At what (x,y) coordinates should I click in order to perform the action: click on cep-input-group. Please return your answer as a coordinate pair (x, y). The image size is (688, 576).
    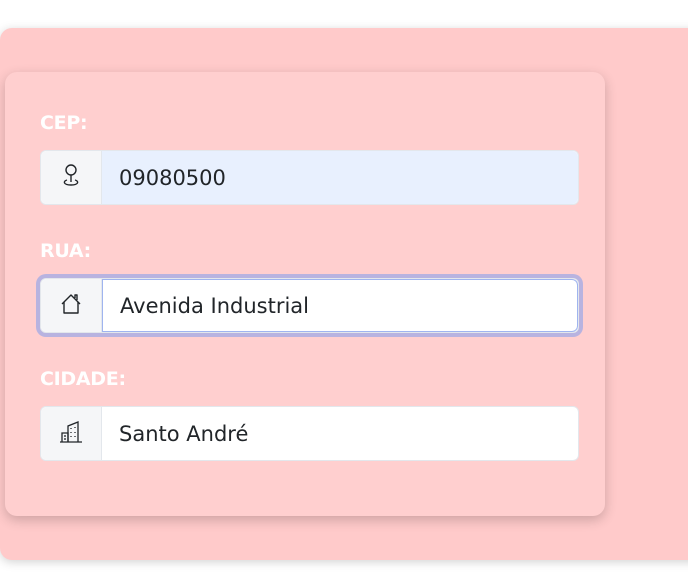
    Looking at the image, I should click on (309, 177).